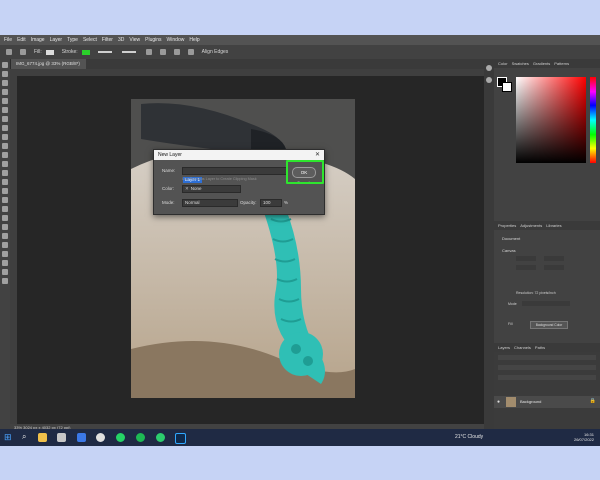 The image size is (600, 480). I want to click on healing-brush-icon, so click(5, 128).